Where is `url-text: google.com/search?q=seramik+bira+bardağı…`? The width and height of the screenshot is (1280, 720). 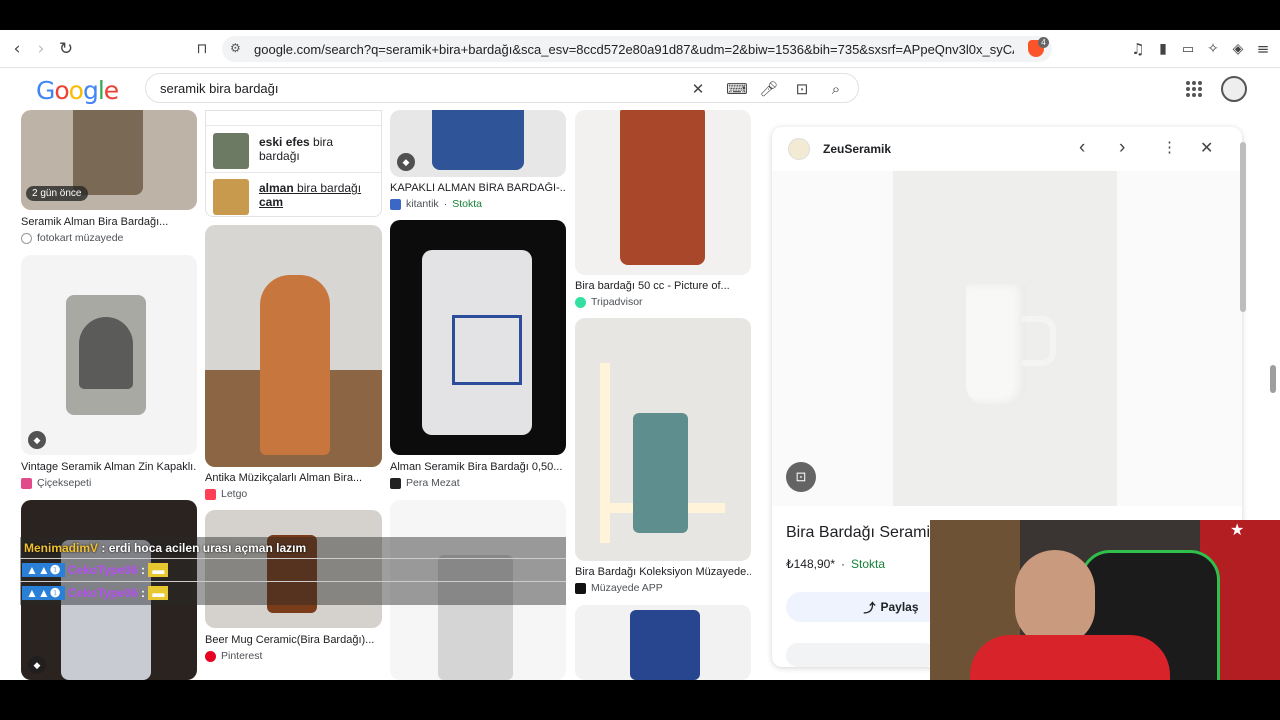 url-text: google.com/search?q=seramik+bira+bardağı… is located at coordinates (634, 49).